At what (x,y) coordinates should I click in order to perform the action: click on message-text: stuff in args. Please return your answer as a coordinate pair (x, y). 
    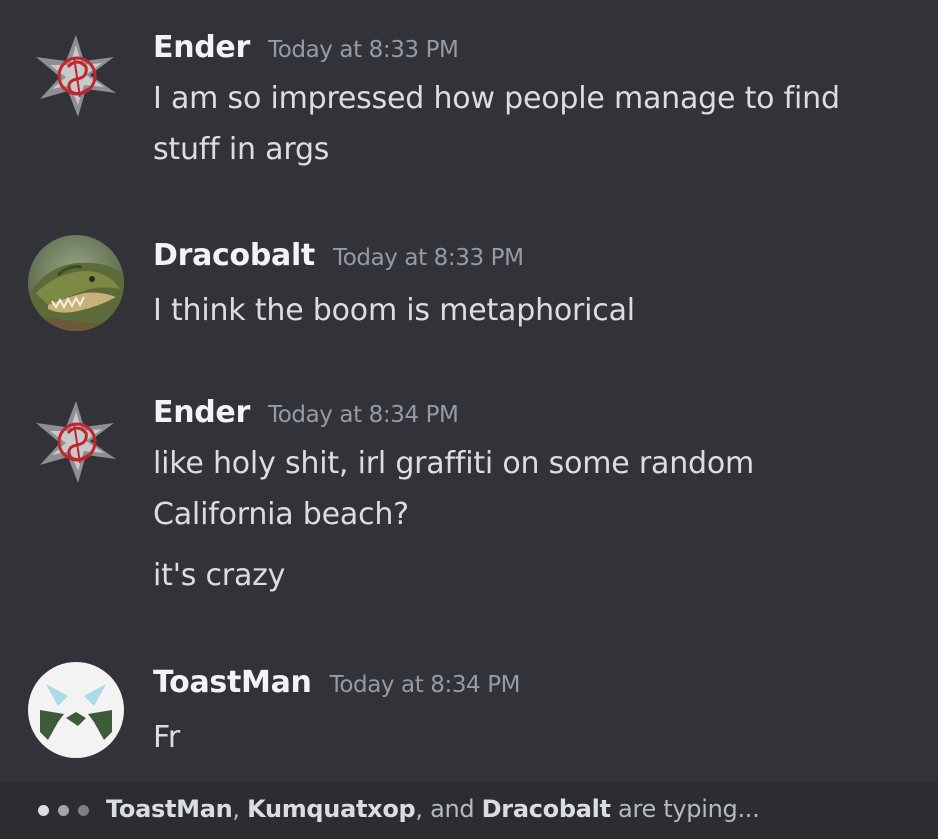
    Looking at the image, I should click on (241, 149).